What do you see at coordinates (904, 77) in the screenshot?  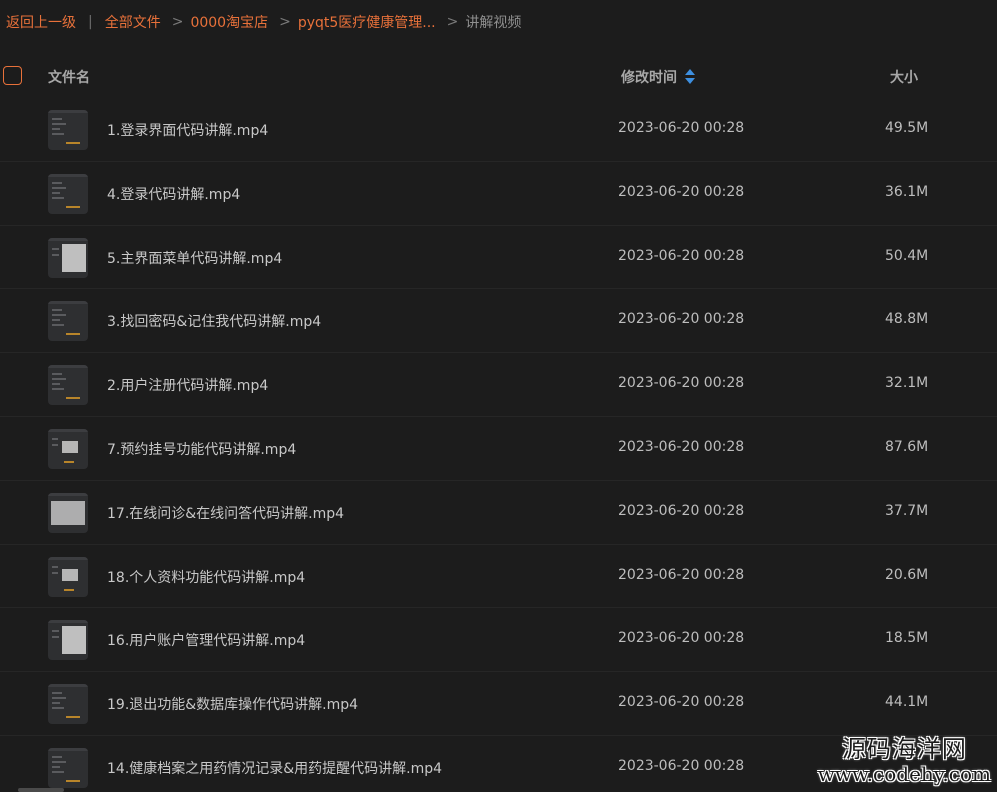 I see `column-header-size: 大小` at bounding box center [904, 77].